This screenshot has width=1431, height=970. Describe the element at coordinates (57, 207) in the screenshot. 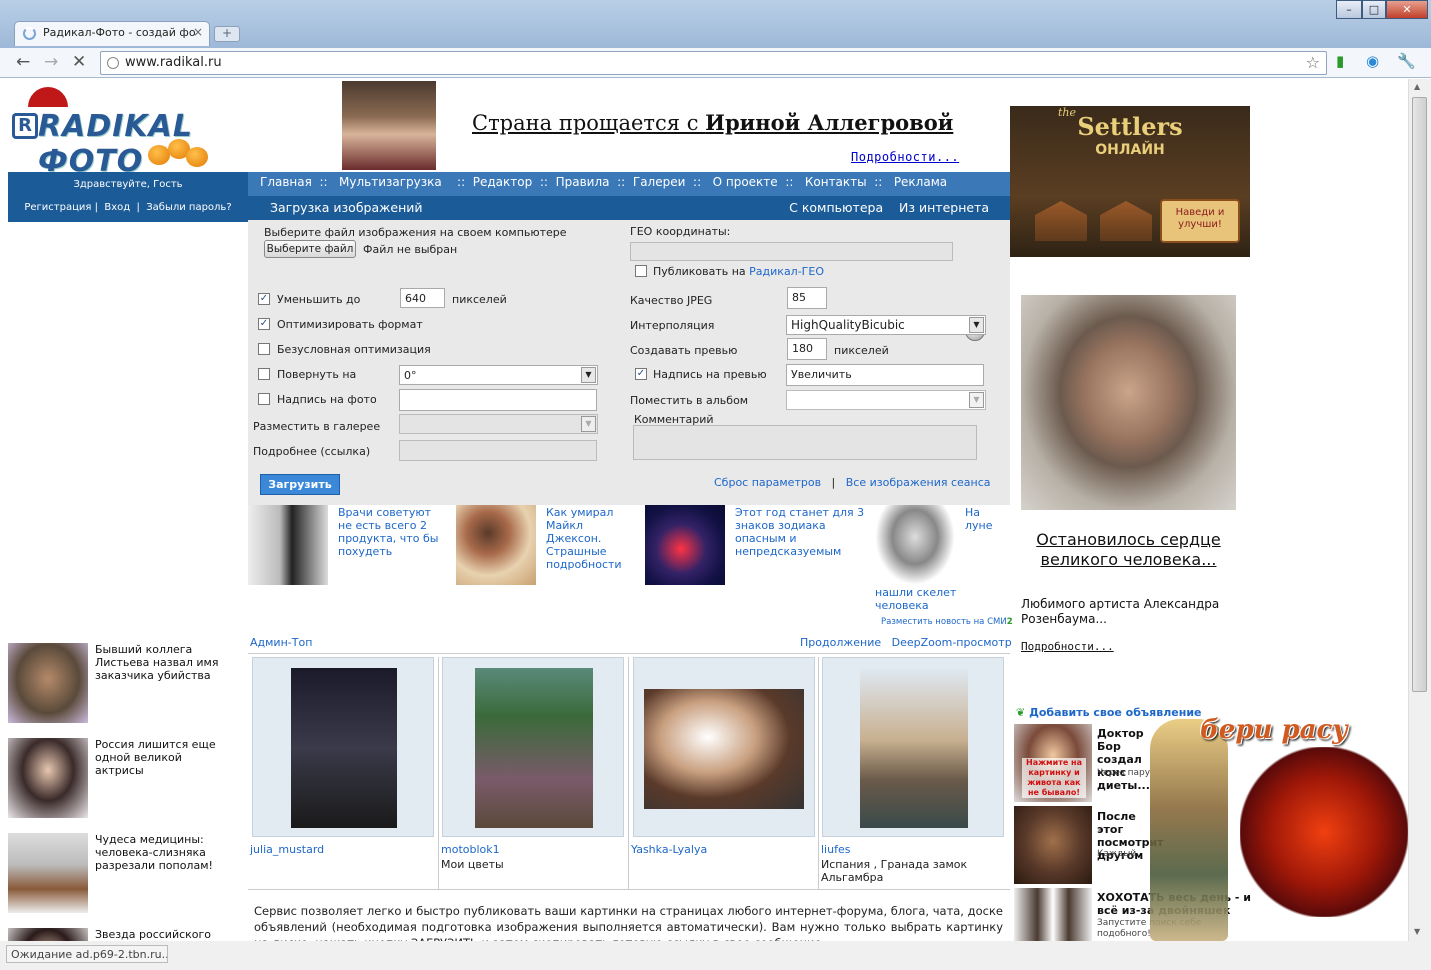

I see `register-link: Регистрация` at that location.